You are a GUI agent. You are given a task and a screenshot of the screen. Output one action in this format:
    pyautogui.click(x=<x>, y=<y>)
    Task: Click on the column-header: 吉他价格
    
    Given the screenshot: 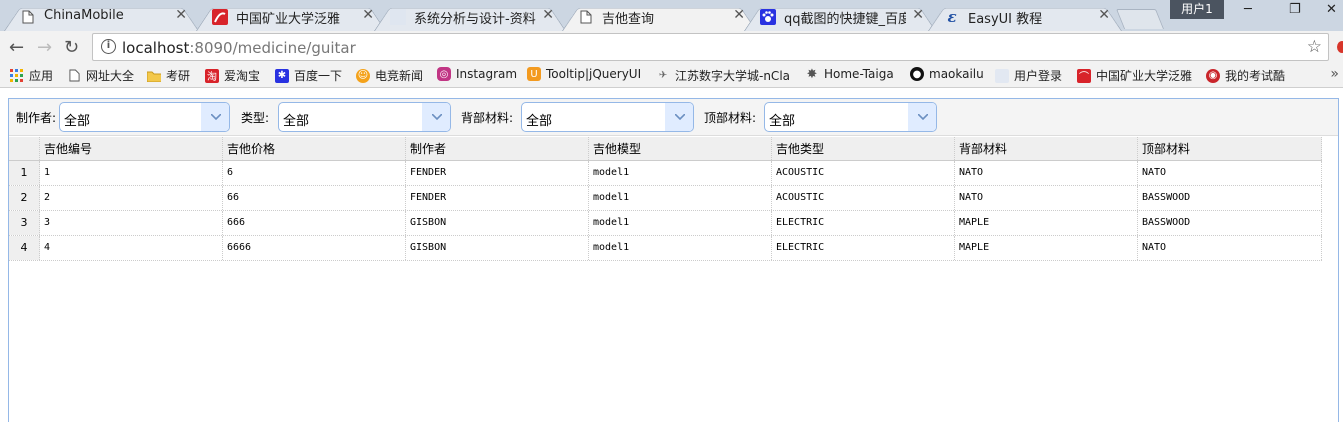 What is the action you would take?
    pyautogui.click(x=314, y=148)
    